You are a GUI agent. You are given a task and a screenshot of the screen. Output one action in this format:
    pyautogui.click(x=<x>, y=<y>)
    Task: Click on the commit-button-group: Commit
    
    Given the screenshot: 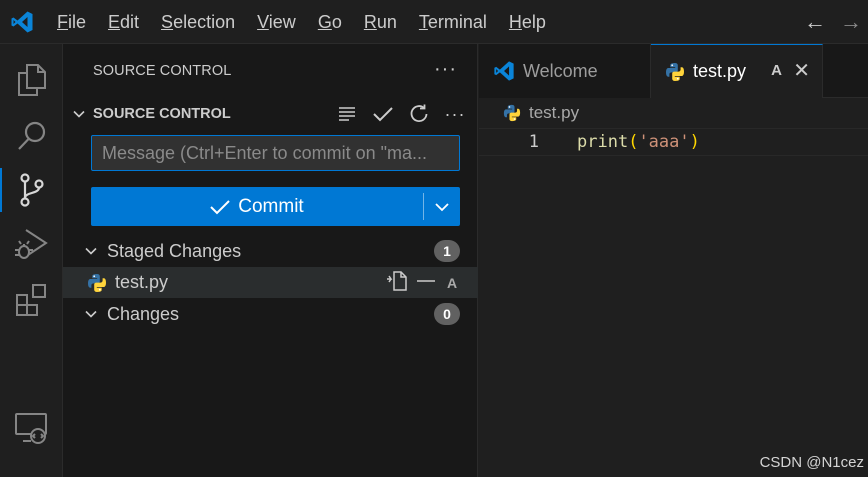 What is the action you would take?
    pyautogui.click(x=275, y=206)
    